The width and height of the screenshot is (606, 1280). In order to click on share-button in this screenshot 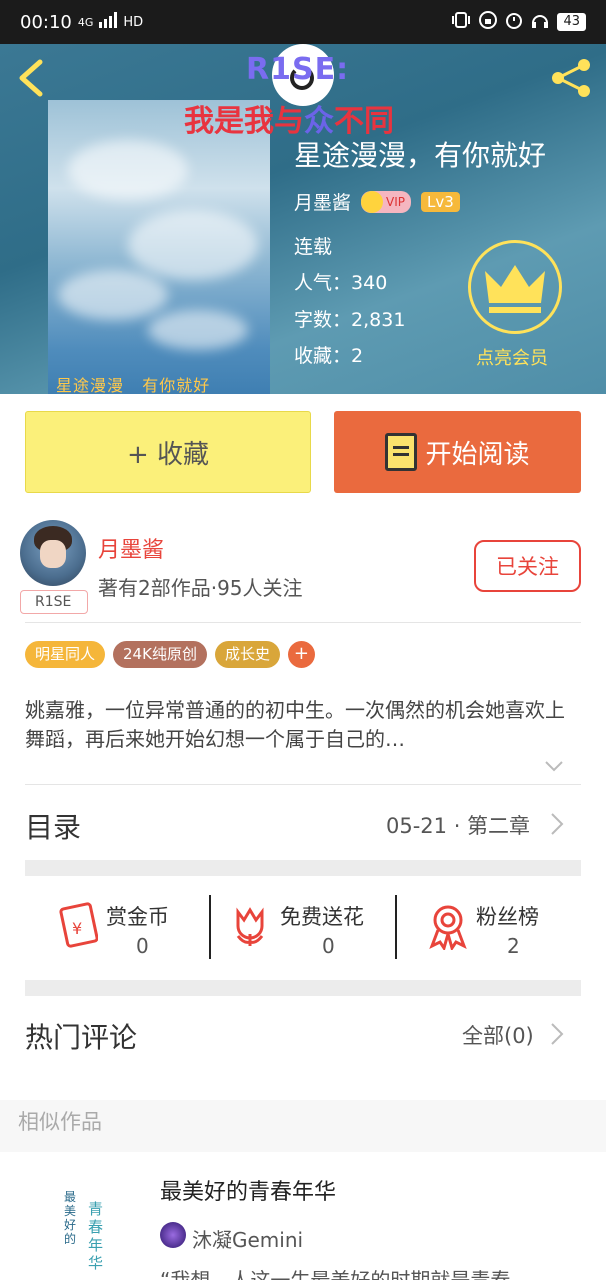, I will do `click(572, 78)`.